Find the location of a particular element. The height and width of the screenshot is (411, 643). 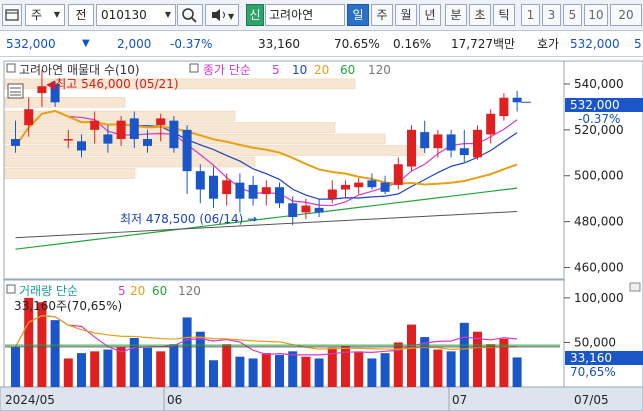

date-label-jul: 07 is located at coordinates (459, 400).